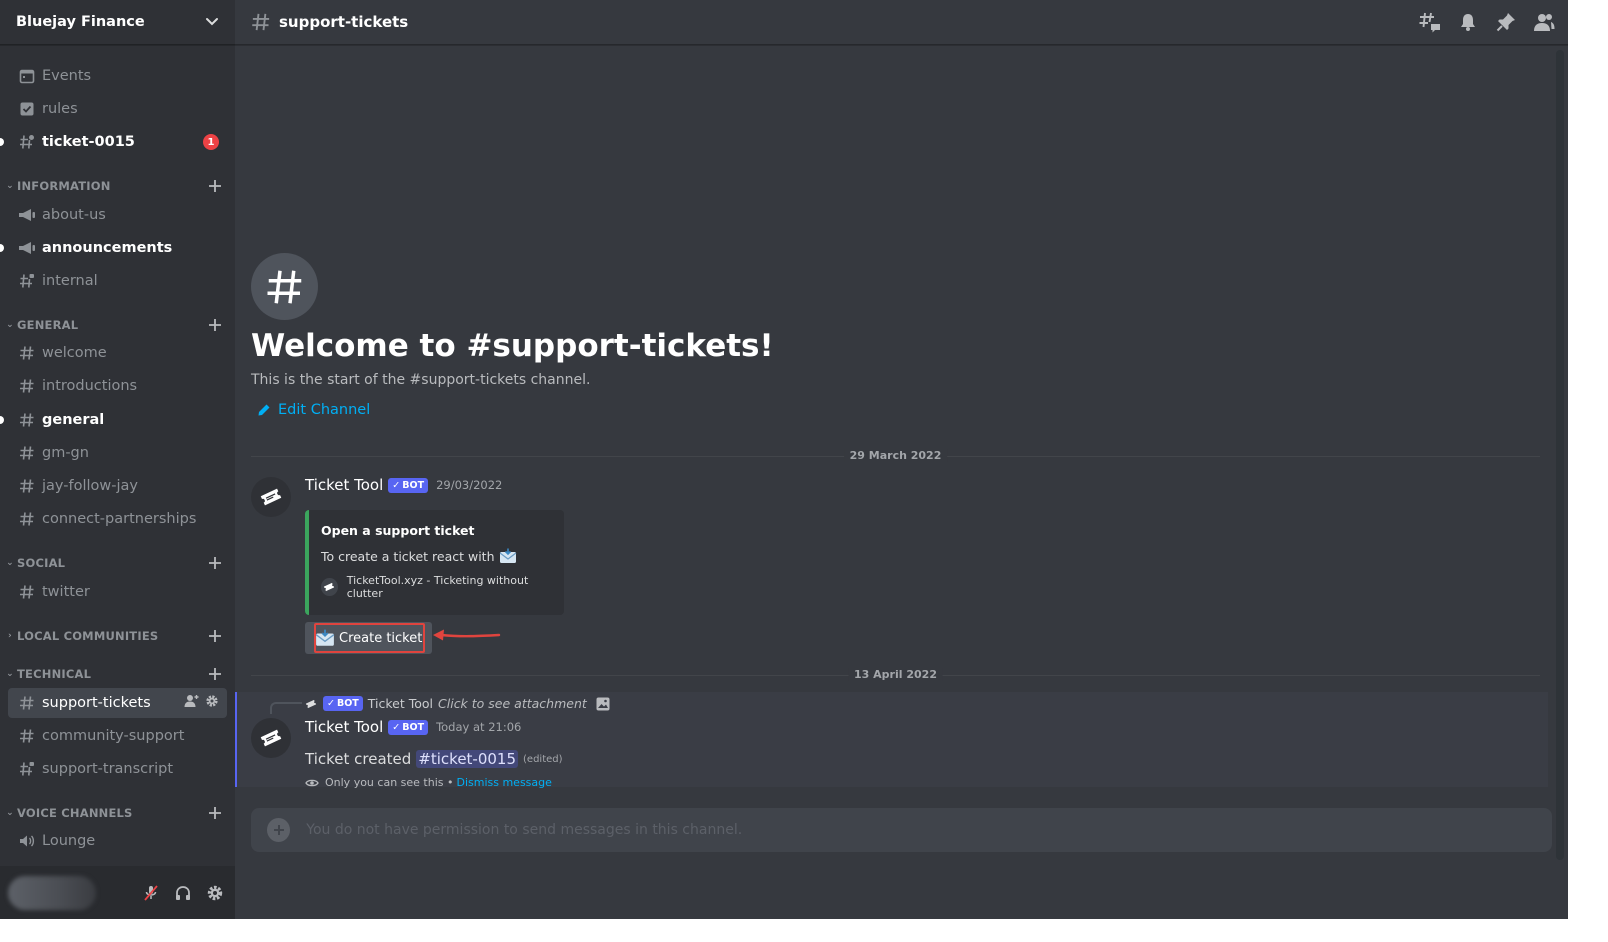 The image size is (1608, 942). Describe the element at coordinates (1560, 455) in the screenshot. I see `scrollbar` at that location.